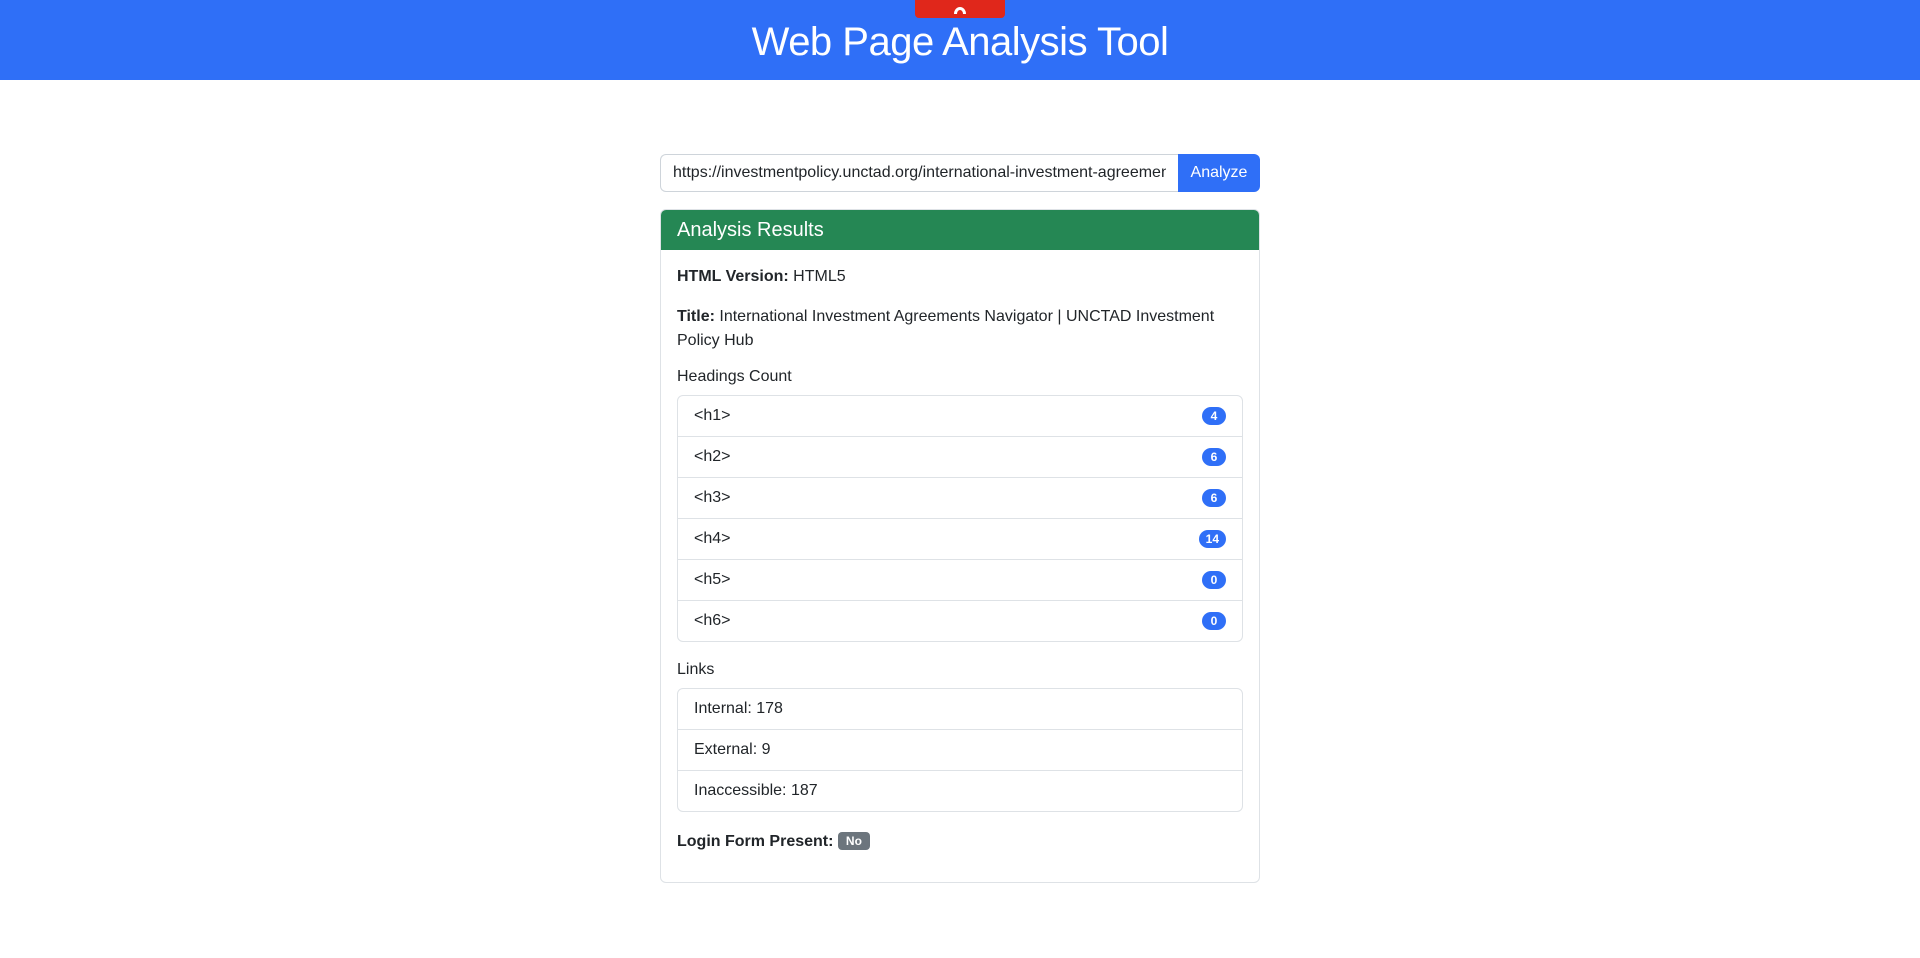 Image resolution: width=1920 pixels, height=958 pixels. I want to click on links-external: External: 9, so click(960, 750).